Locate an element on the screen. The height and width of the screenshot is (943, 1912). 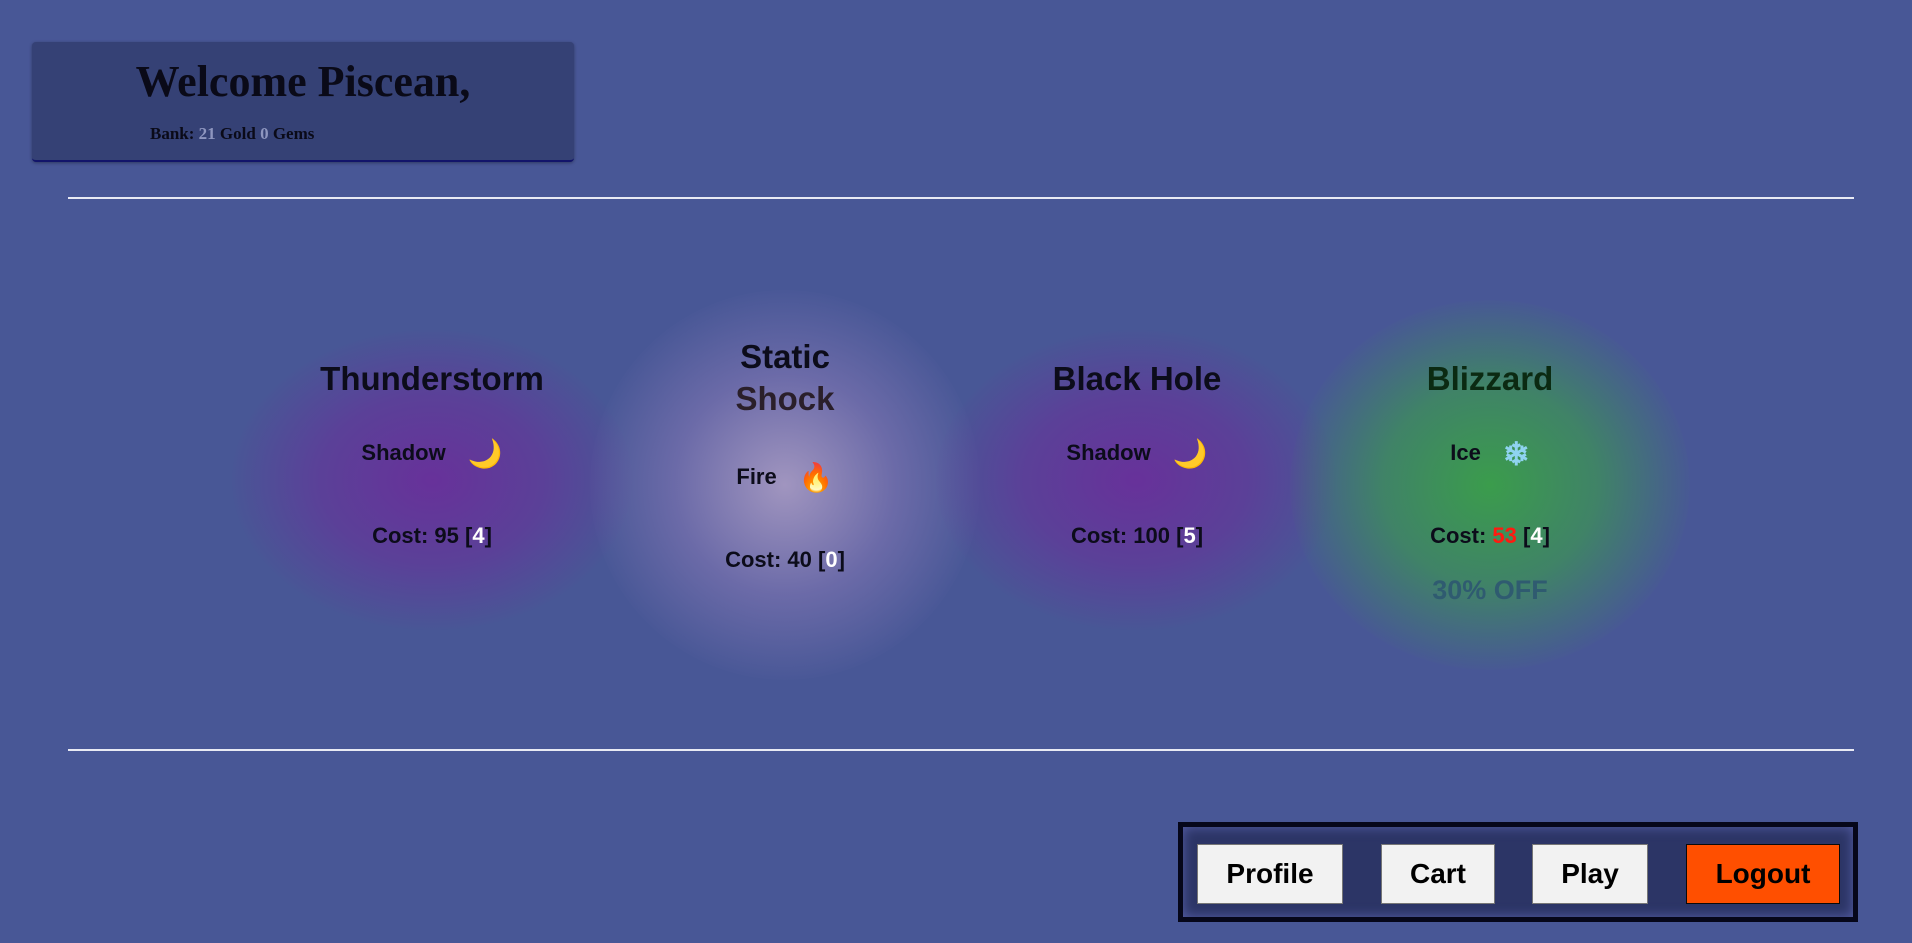
spell-title: Blizzard is located at coordinates (1490, 378).